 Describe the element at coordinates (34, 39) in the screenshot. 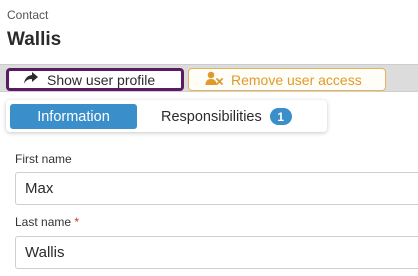

I see `page-title: Wallis` at that location.